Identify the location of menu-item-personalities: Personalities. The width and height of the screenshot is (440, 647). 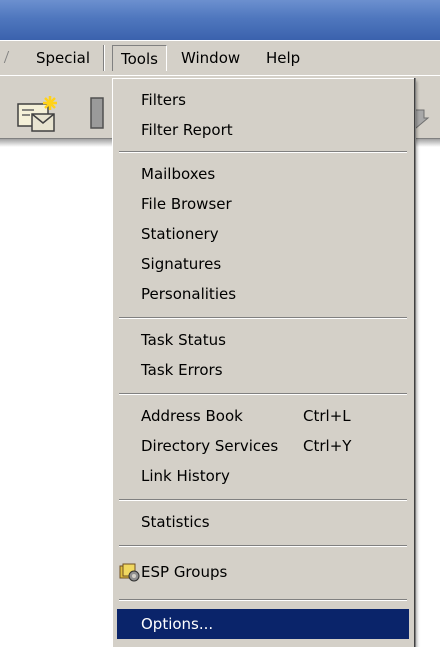
(263, 294).